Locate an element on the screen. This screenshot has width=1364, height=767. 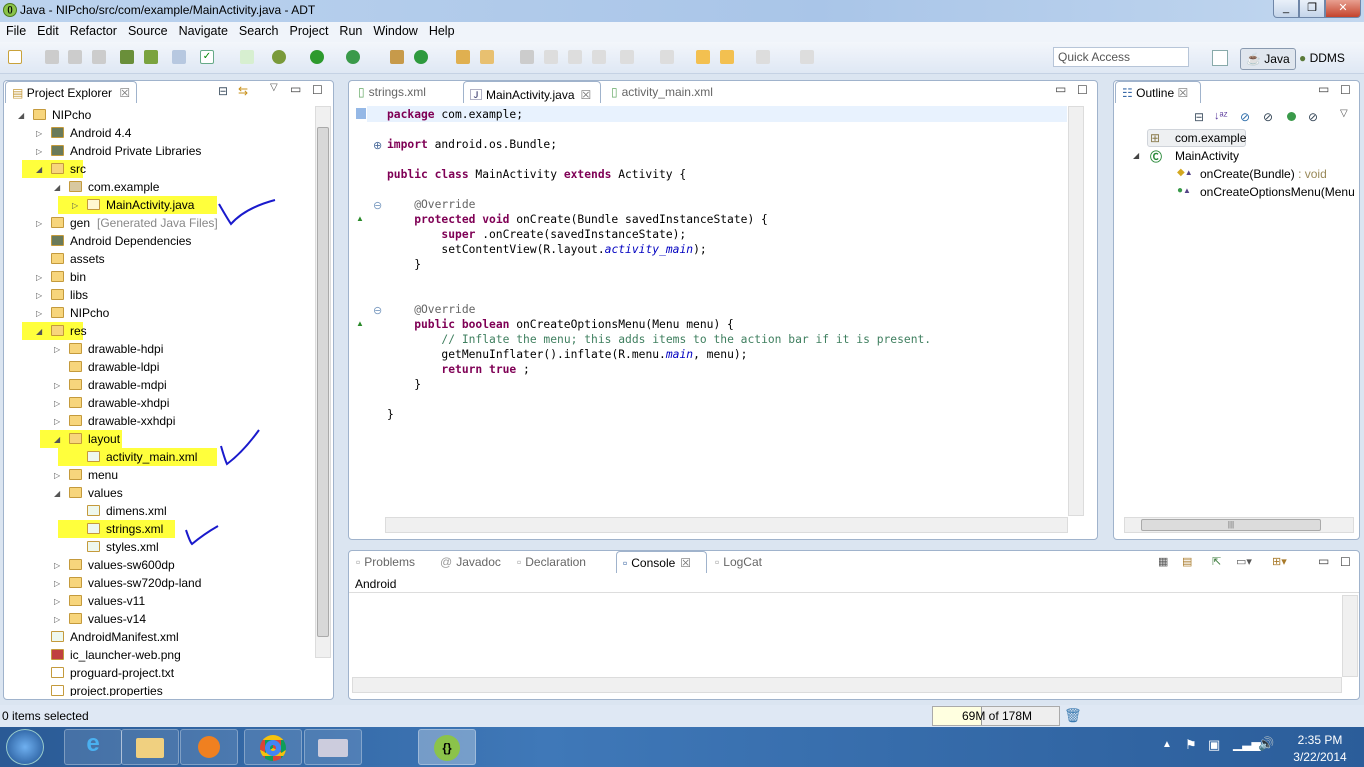
clear-console-icon: ▦ is located at coordinates (1163, 561).